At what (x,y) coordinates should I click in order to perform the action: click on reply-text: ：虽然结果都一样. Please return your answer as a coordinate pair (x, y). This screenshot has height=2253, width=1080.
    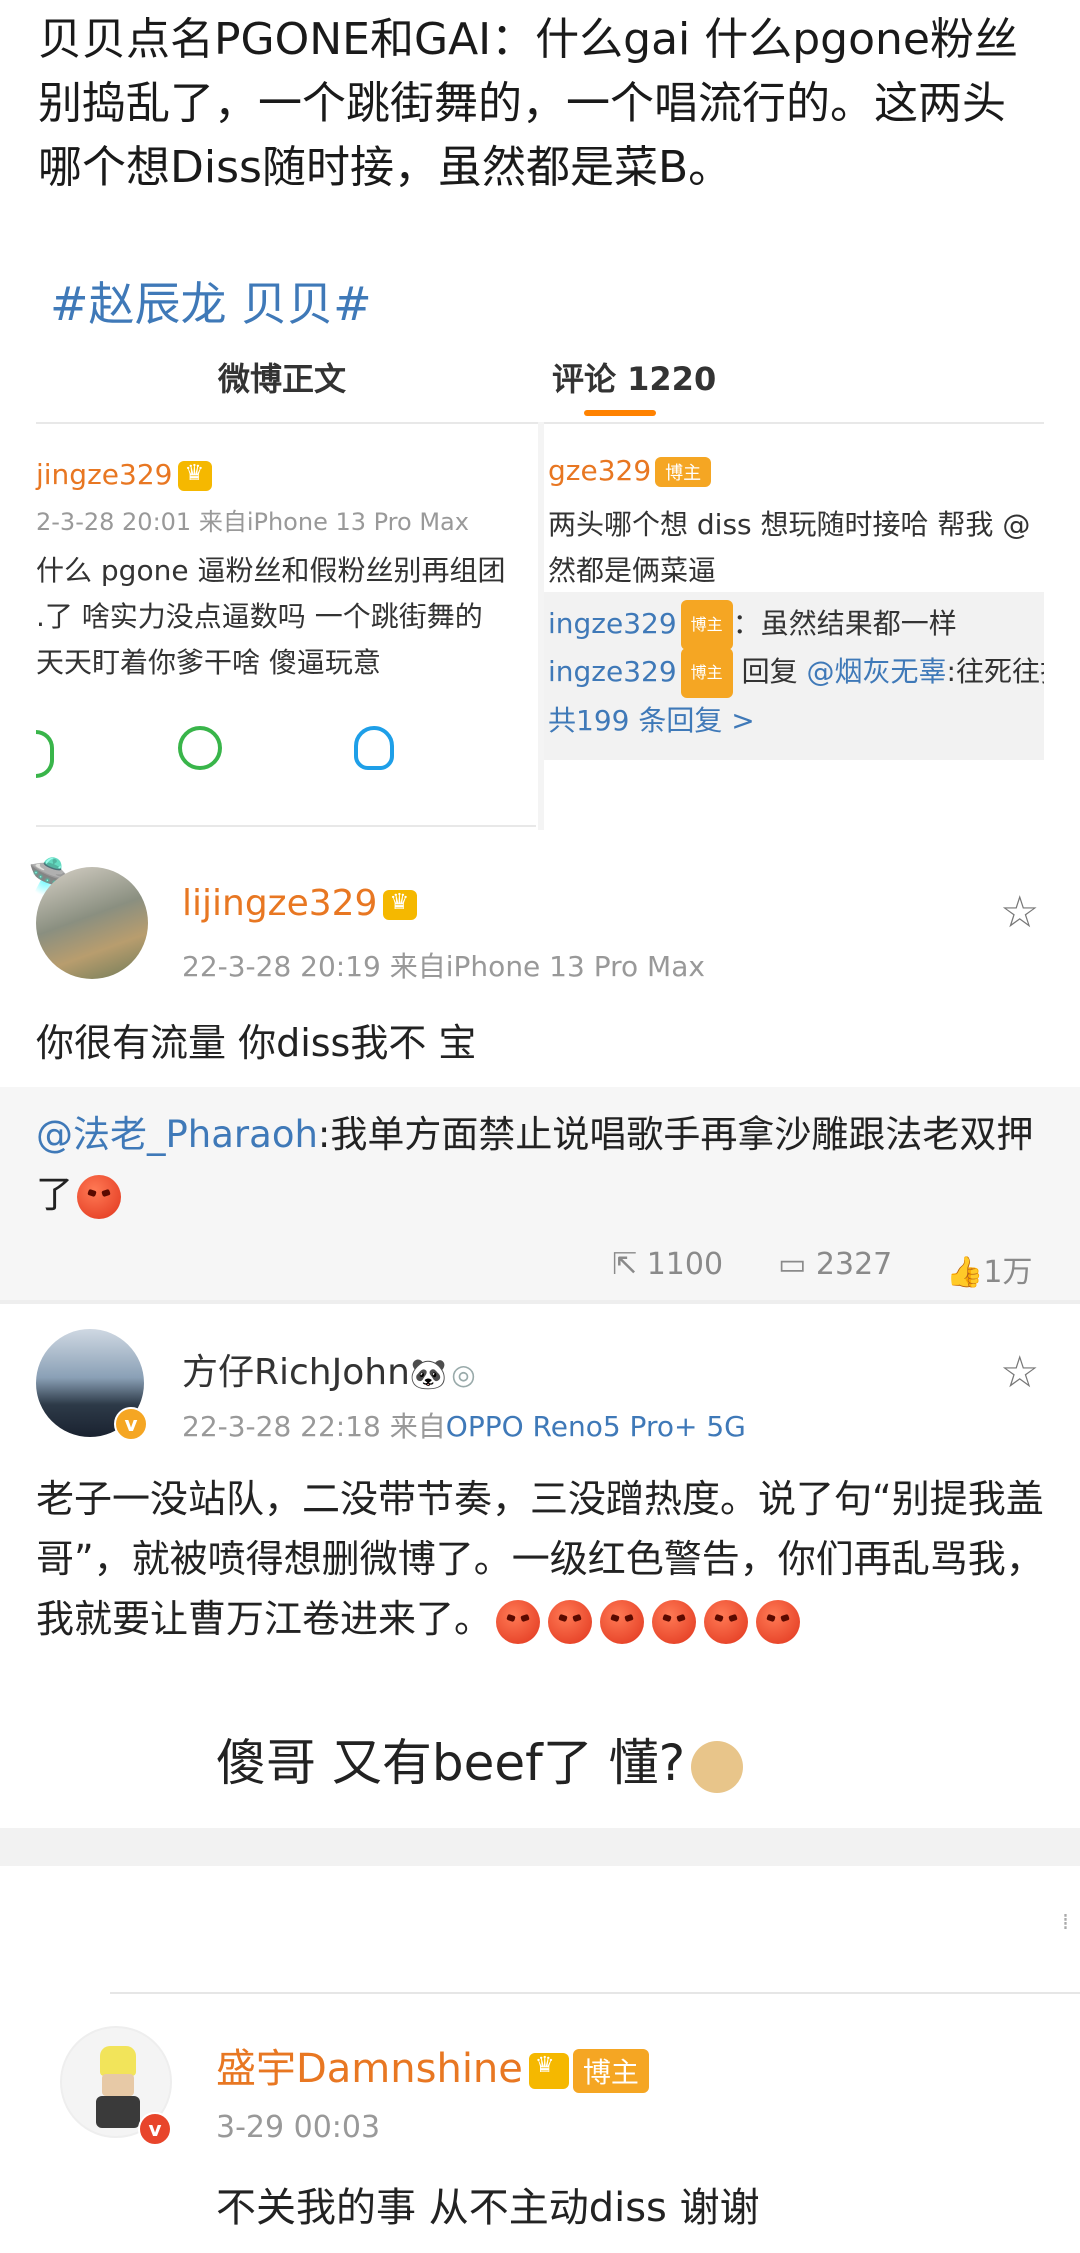
    Looking at the image, I should click on (844, 623).